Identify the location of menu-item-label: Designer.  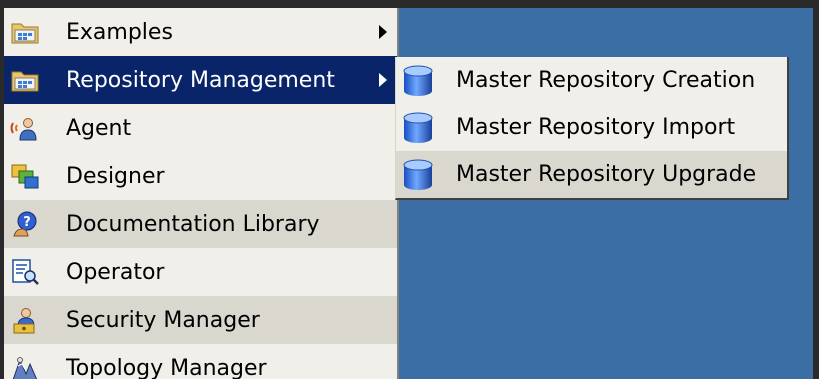
(115, 176).